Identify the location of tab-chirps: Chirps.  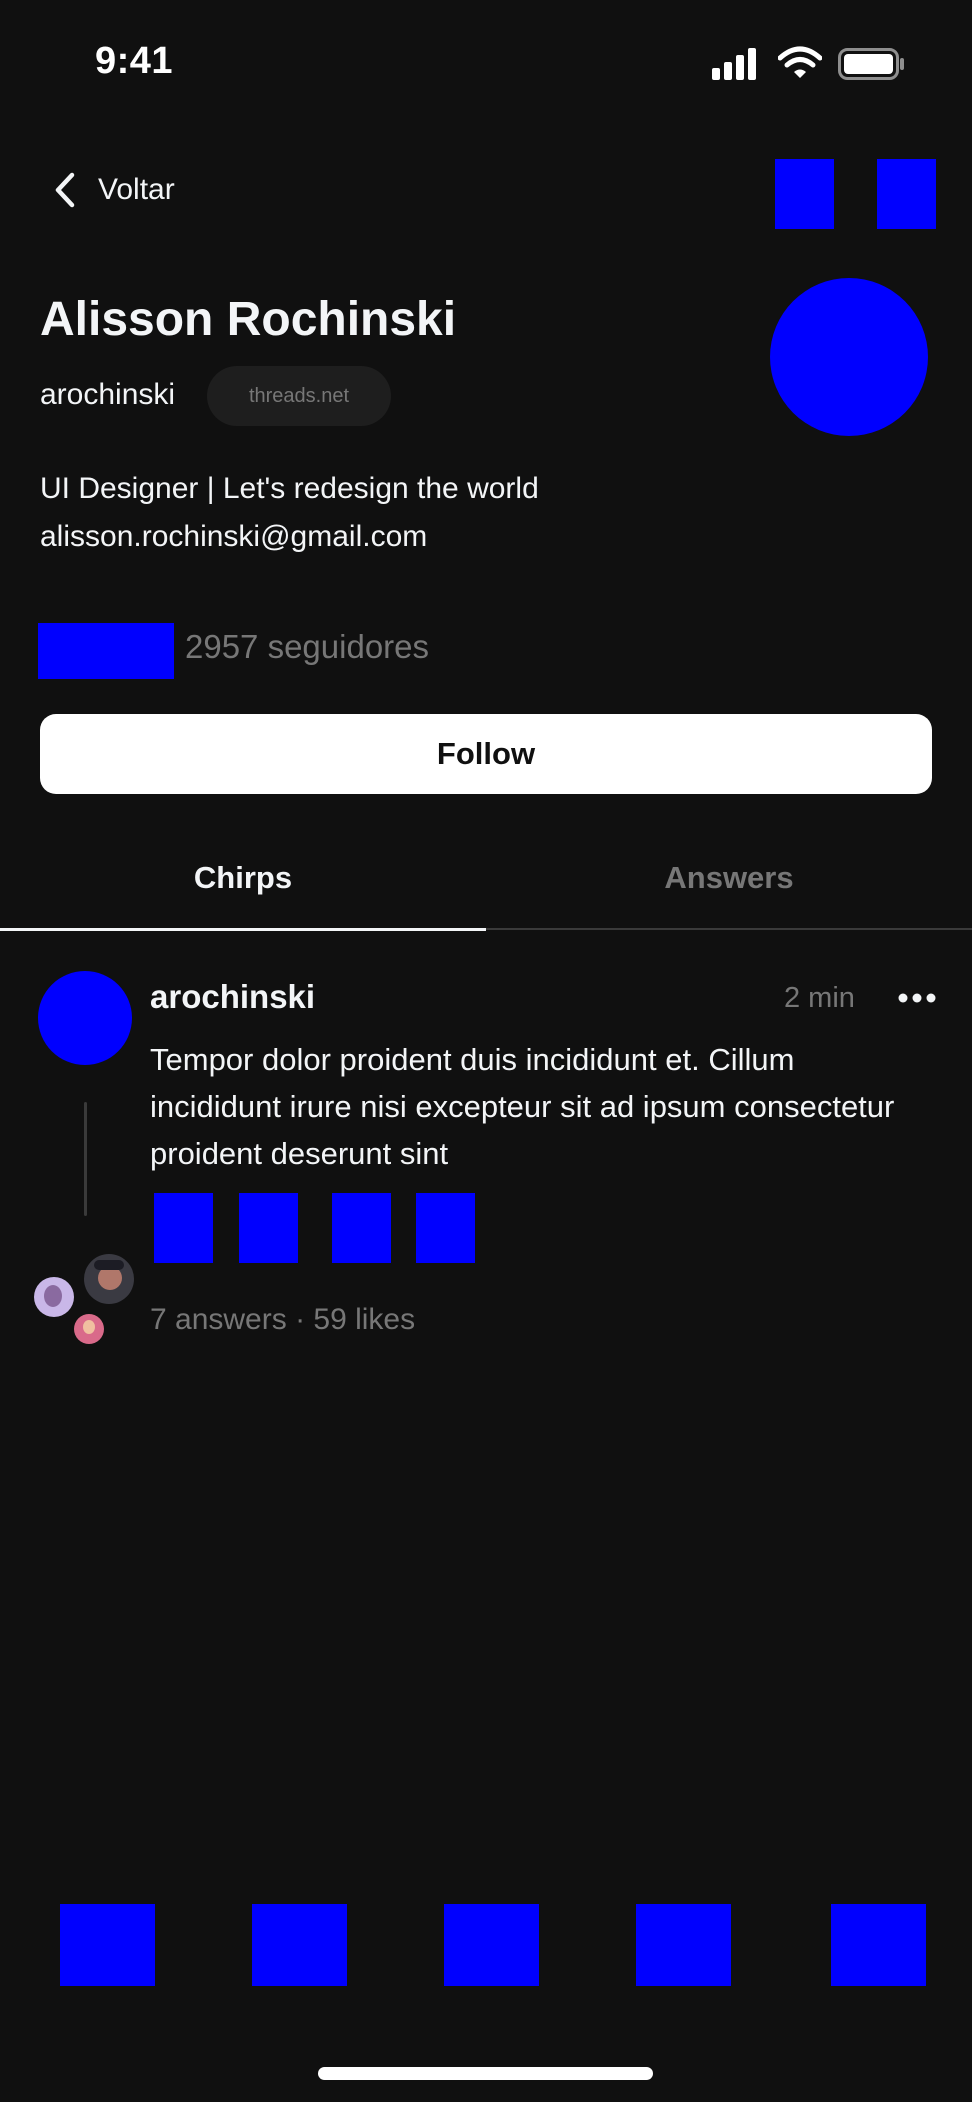
(243, 878).